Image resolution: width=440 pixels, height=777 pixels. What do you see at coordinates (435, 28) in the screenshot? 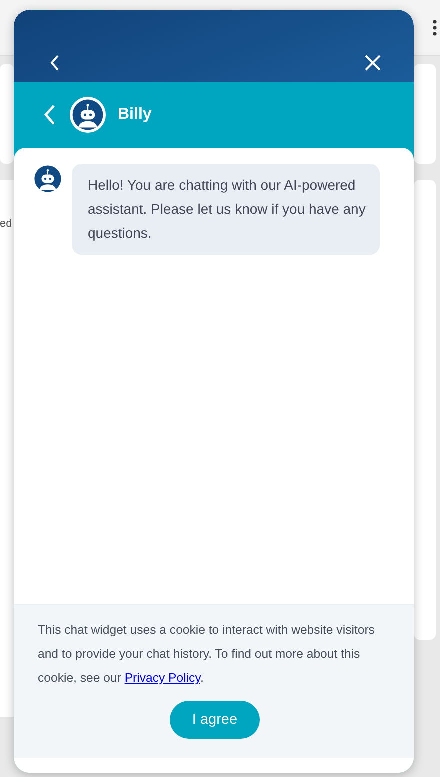
I see `more-icon` at bounding box center [435, 28].